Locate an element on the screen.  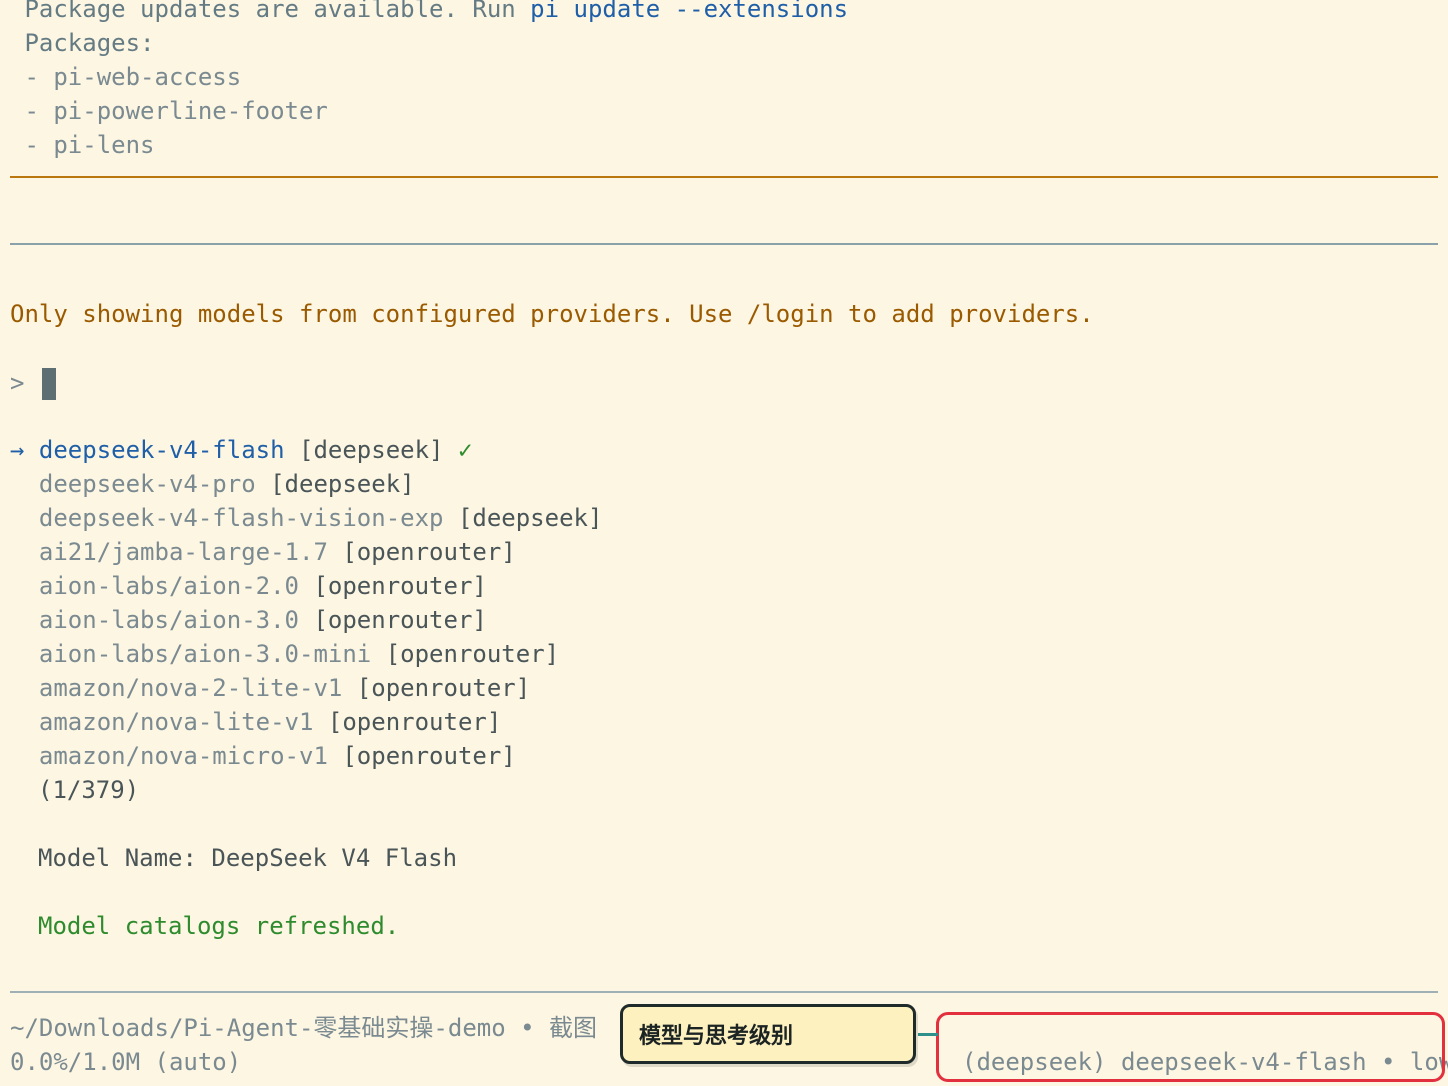
selected-arrow-icon: → is located at coordinates (17, 450).